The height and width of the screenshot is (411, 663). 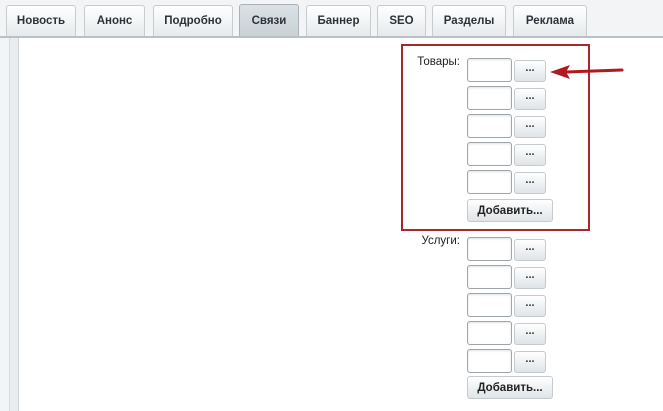 What do you see at coordinates (13, 224) in the screenshot?
I see `panel-left-border` at bounding box center [13, 224].